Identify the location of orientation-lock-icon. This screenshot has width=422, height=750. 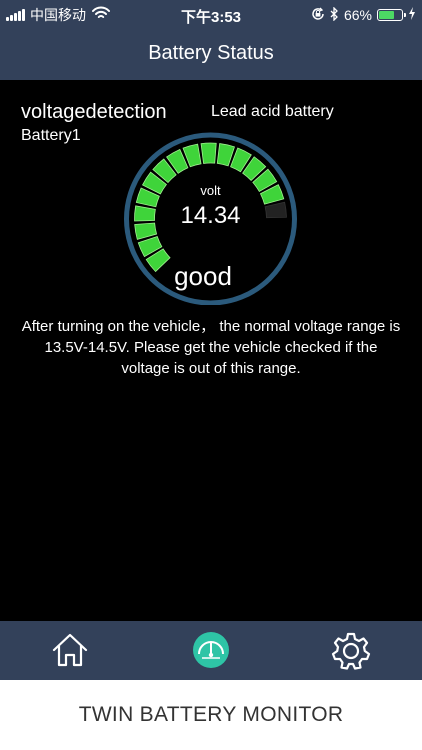
(318, 15).